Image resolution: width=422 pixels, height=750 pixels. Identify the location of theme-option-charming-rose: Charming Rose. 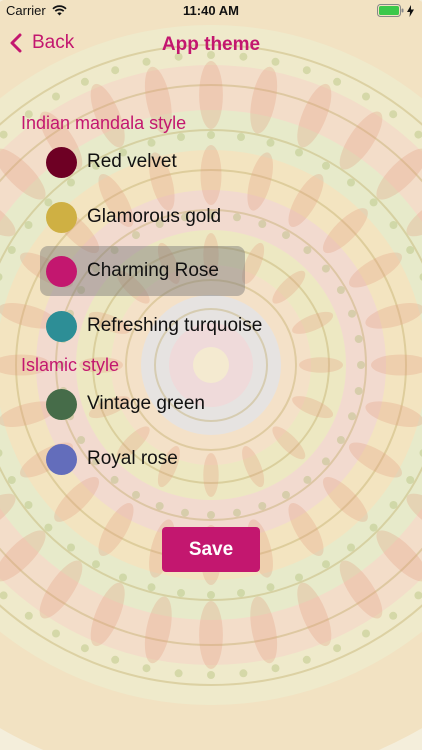
(142, 271).